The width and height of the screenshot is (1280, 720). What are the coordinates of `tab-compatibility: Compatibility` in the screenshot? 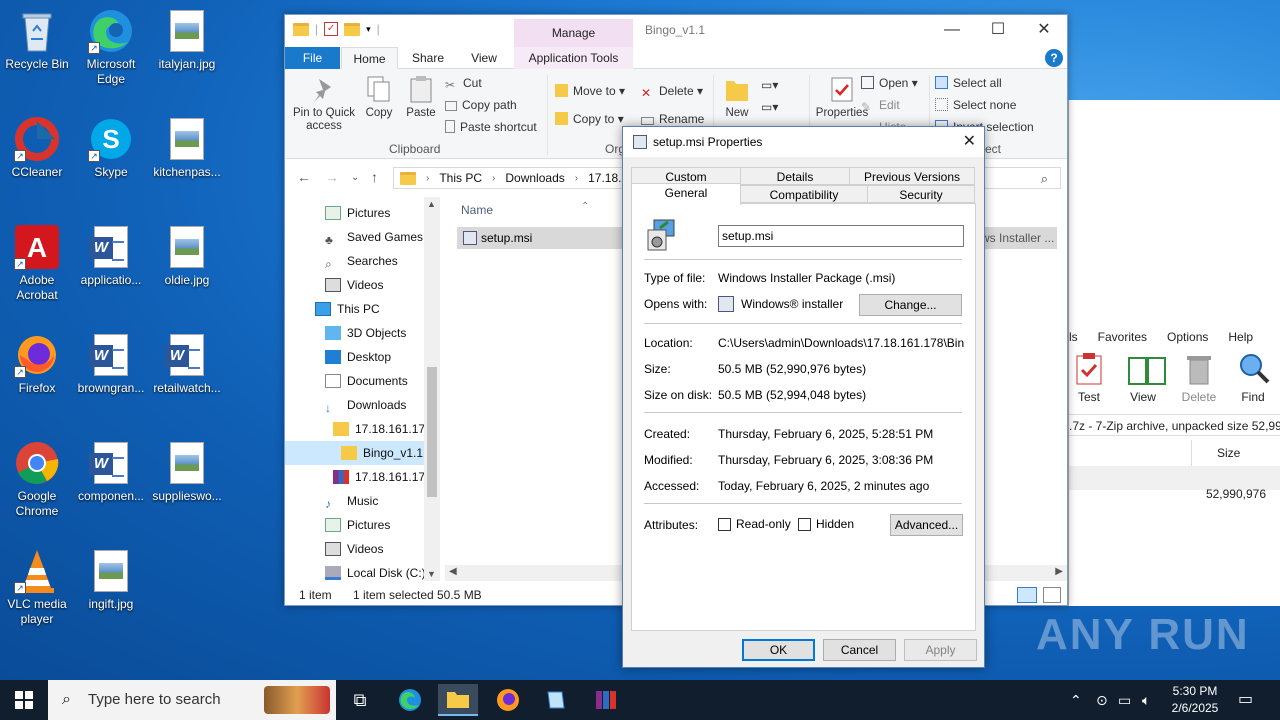 It's located at (804, 194).